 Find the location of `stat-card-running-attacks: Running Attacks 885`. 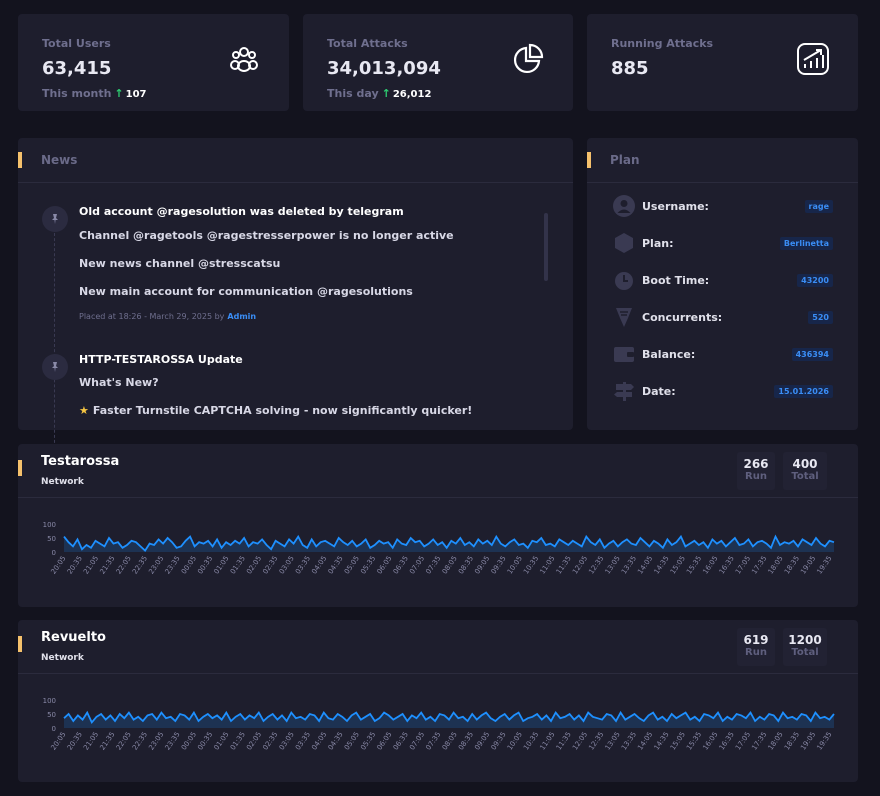

stat-card-running-attacks: Running Attacks 885 is located at coordinates (722, 62).